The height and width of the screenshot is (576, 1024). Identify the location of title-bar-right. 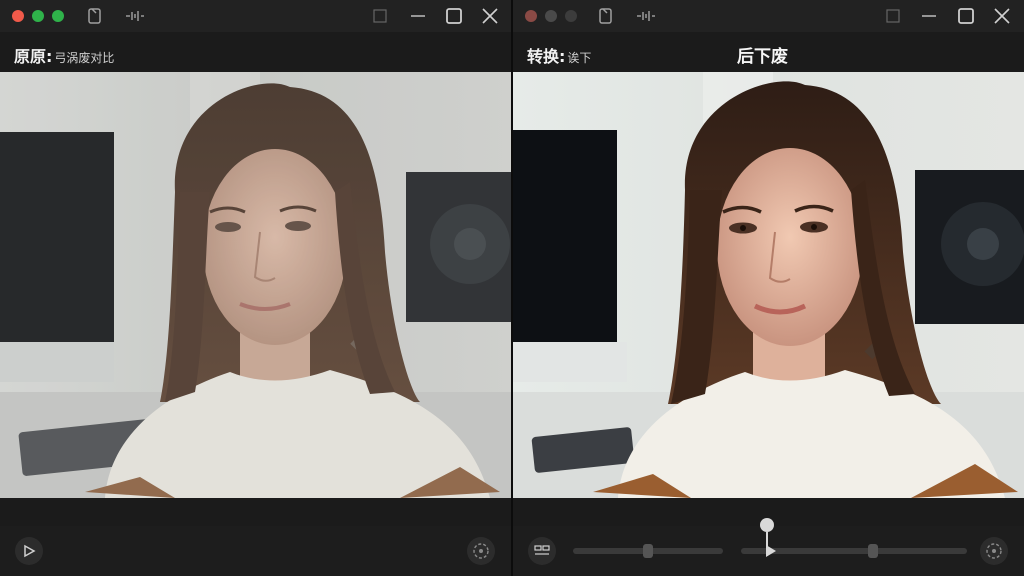
(768, 16).